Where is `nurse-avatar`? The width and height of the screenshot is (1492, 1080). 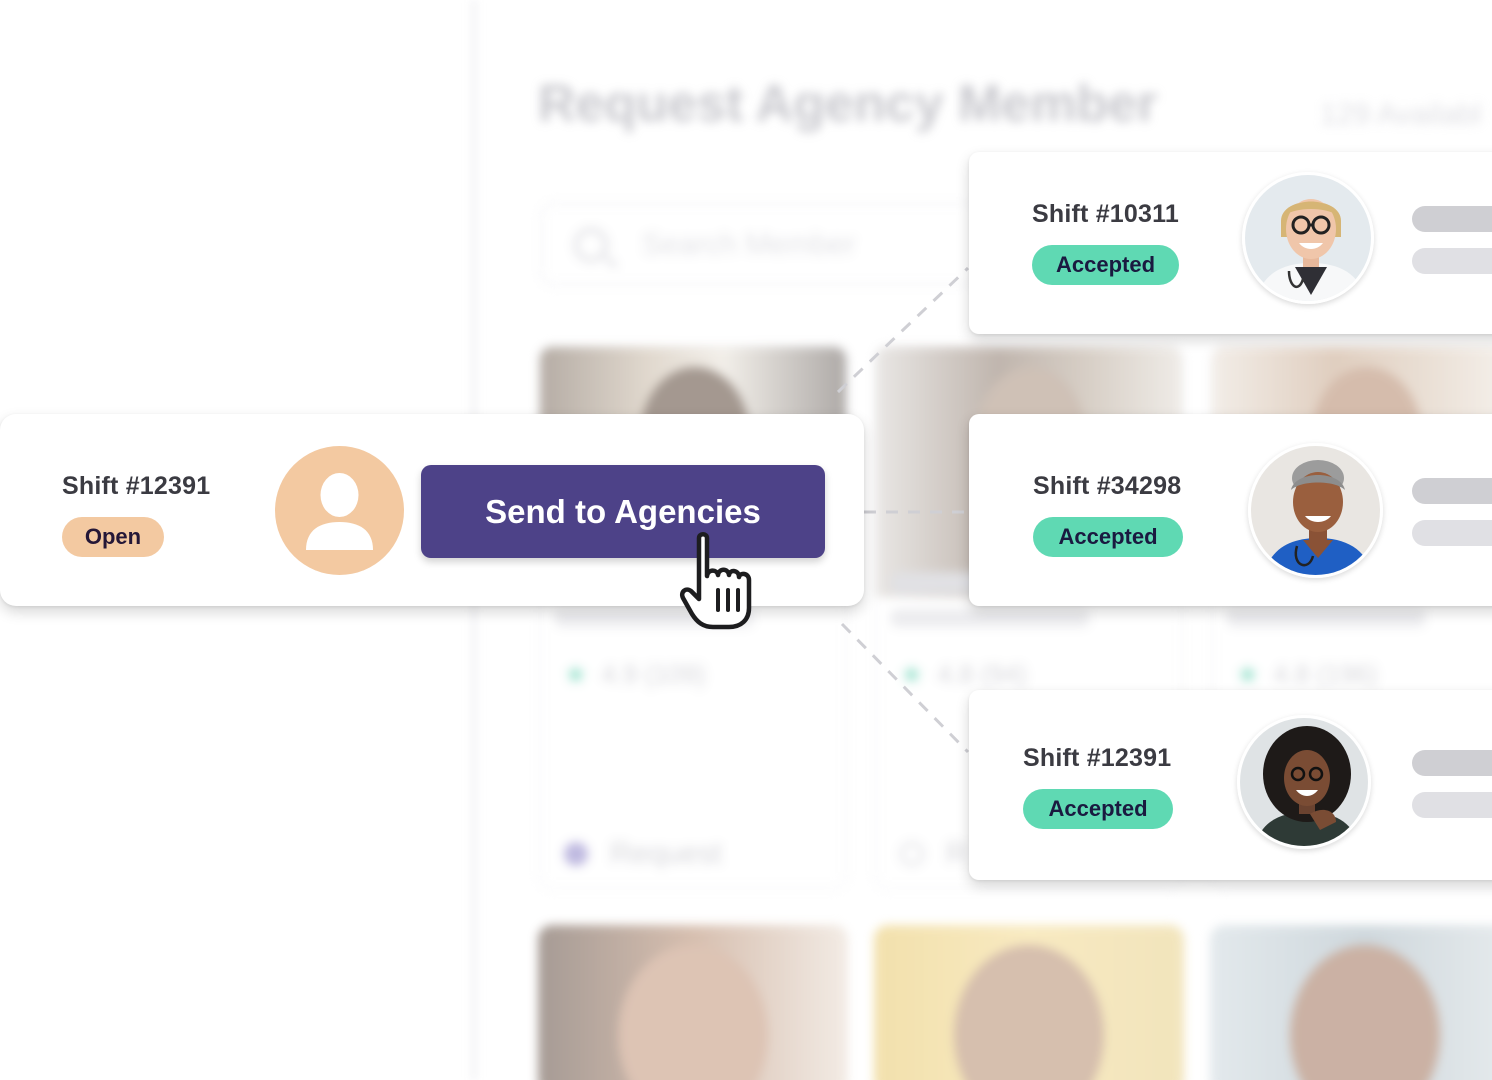 nurse-avatar is located at coordinates (1315, 510).